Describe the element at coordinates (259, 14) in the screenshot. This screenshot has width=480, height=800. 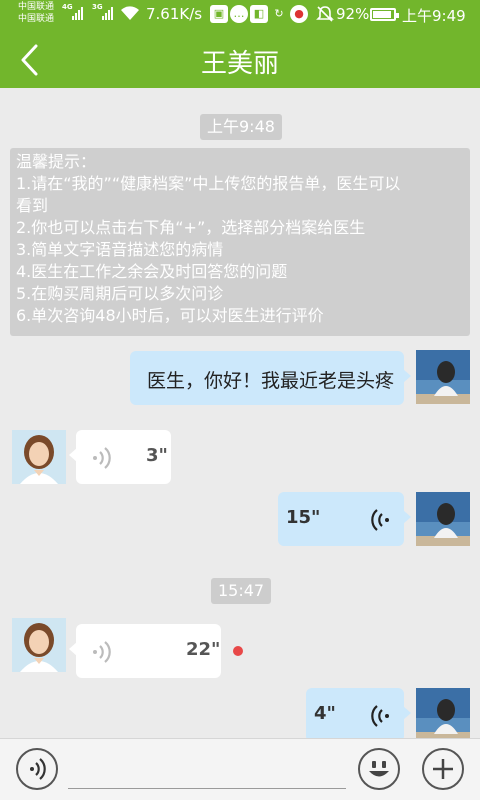
I see `picture-notification-icon: ◧` at that location.